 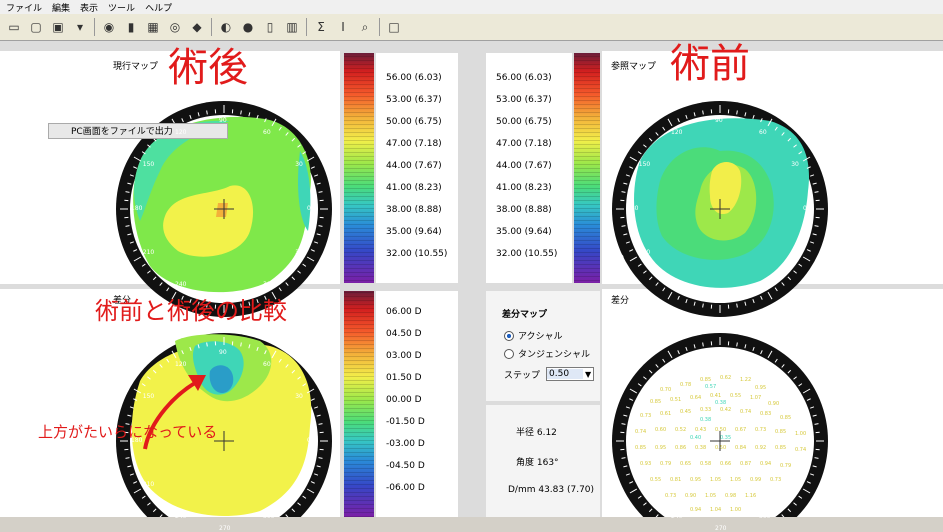 What do you see at coordinates (61, 7) in the screenshot?
I see `menu-edit: 編集` at bounding box center [61, 7].